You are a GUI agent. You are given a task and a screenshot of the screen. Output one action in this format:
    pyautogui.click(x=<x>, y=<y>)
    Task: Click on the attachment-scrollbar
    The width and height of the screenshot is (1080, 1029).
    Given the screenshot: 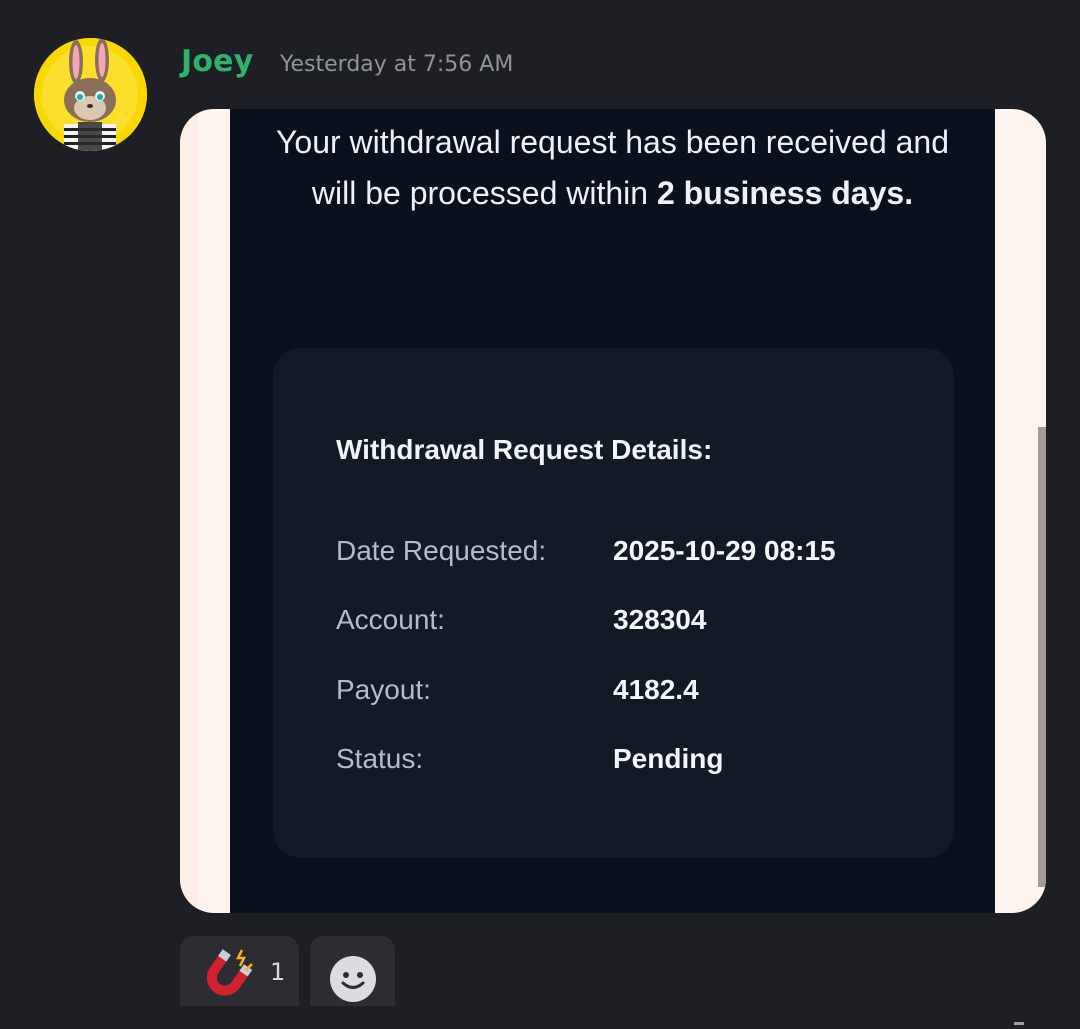 What is the action you would take?
    pyautogui.click(x=1042, y=657)
    